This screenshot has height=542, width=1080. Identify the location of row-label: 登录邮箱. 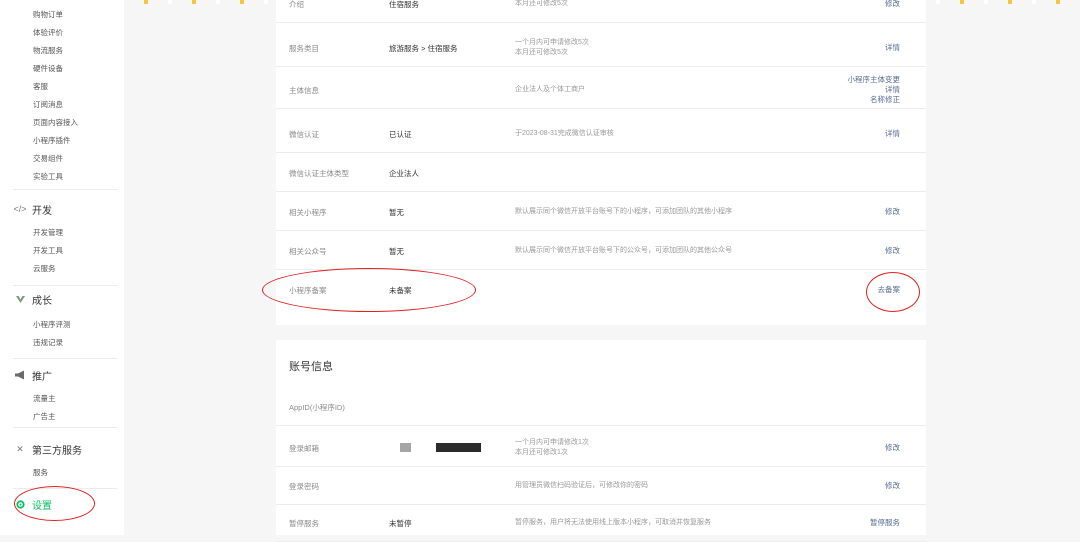
(304, 448).